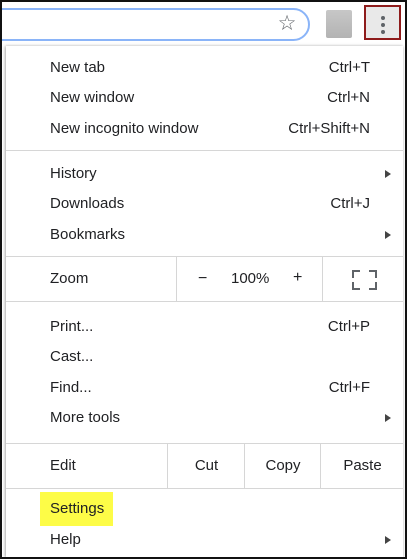  I want to click on zoom-label: Zoom, so click(69, 278).